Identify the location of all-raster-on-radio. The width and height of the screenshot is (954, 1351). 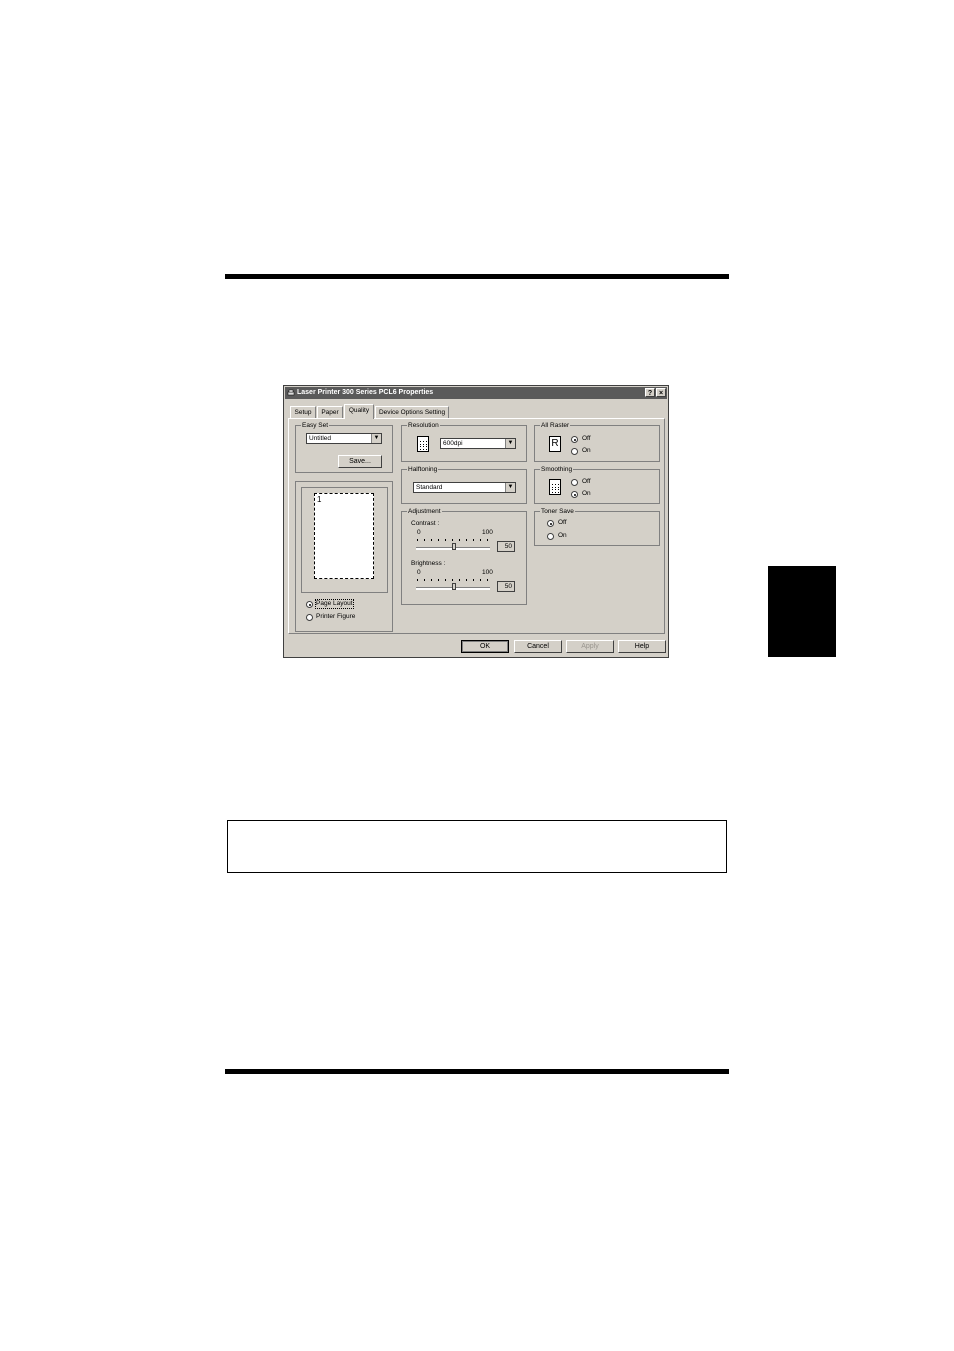
(574, 451).